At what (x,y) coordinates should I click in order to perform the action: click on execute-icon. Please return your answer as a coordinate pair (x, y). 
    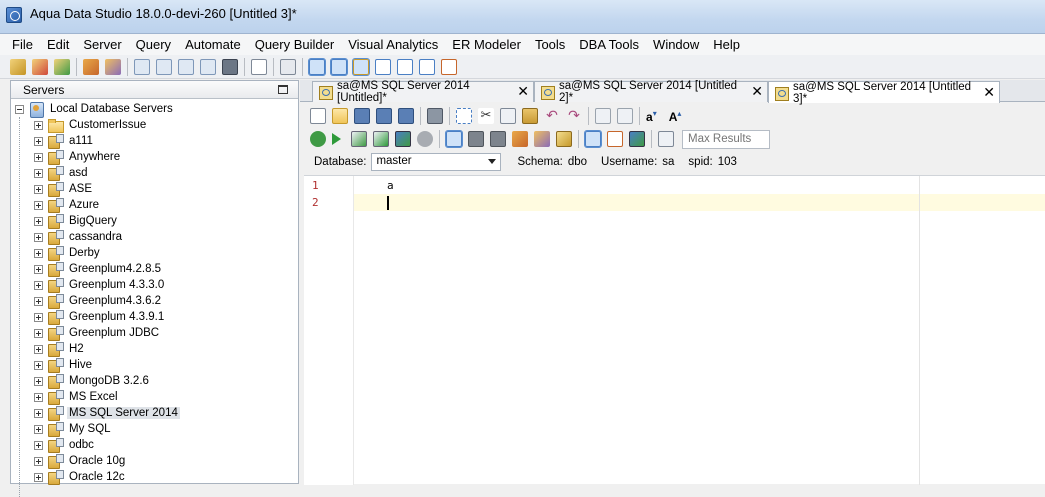
    Looking at the image, I should click on (336, 139).